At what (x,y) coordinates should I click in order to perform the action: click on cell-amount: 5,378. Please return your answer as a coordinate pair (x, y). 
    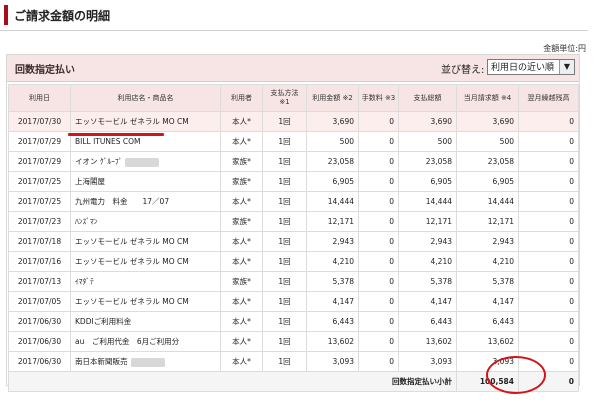
    Looking at the image, I should click on (332, 281).